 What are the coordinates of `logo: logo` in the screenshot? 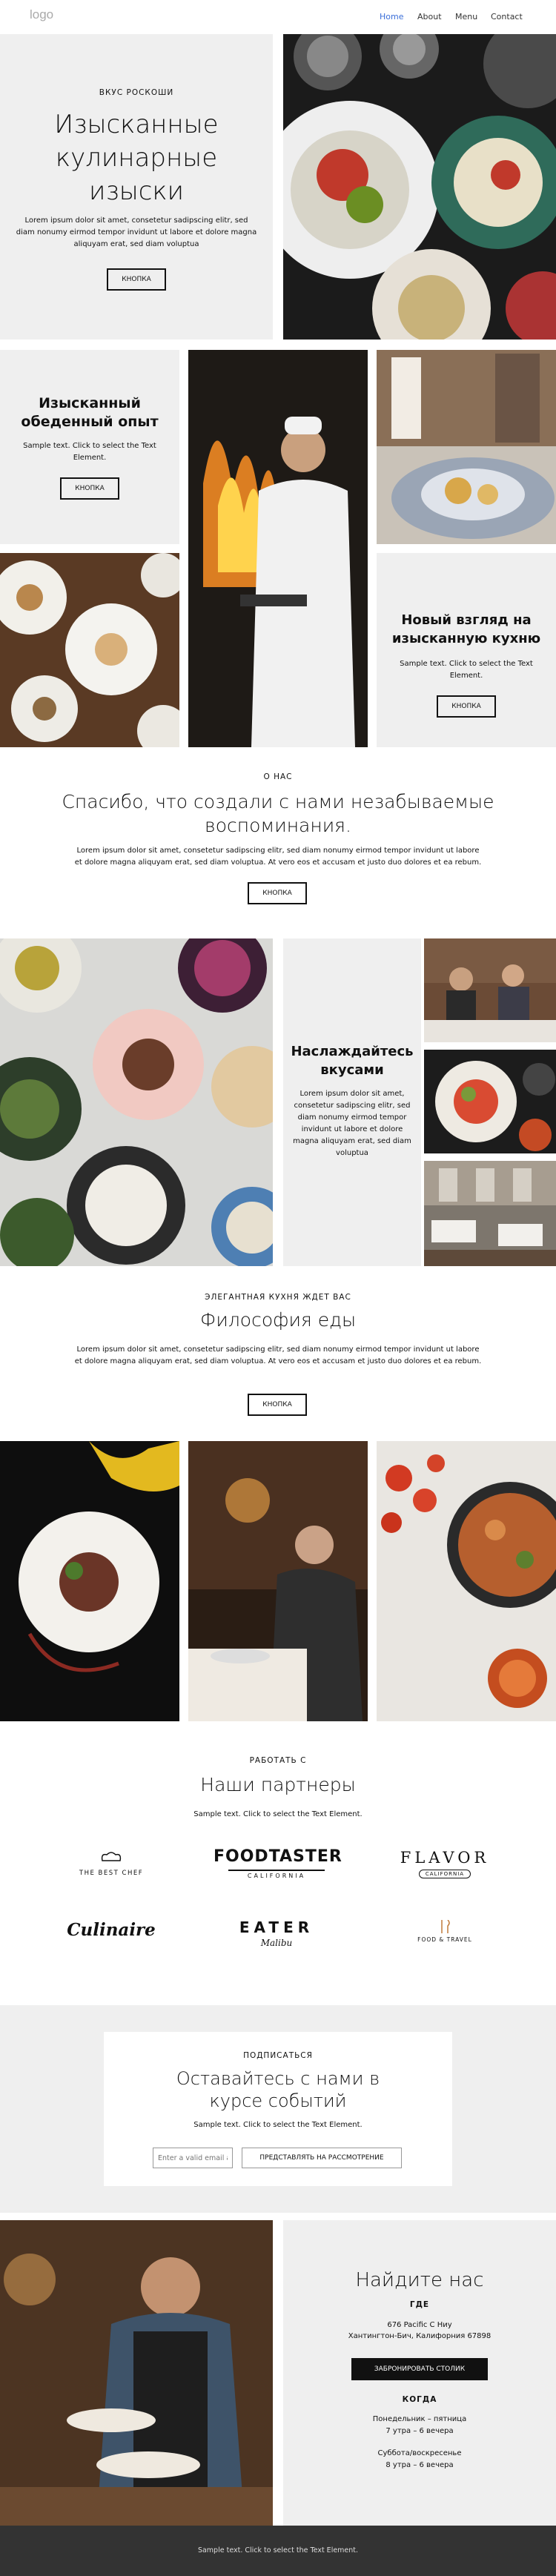 It's located at (41, 14).